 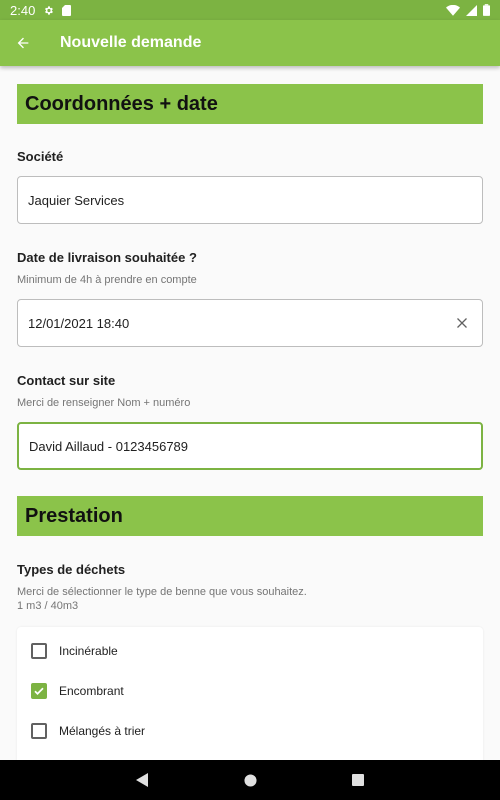 What do you see at coordinates (104, 403) in the screenshot?
I see `contact-hint: Merci de renseigner Nom + numéro` at bounding box center [104, 403].